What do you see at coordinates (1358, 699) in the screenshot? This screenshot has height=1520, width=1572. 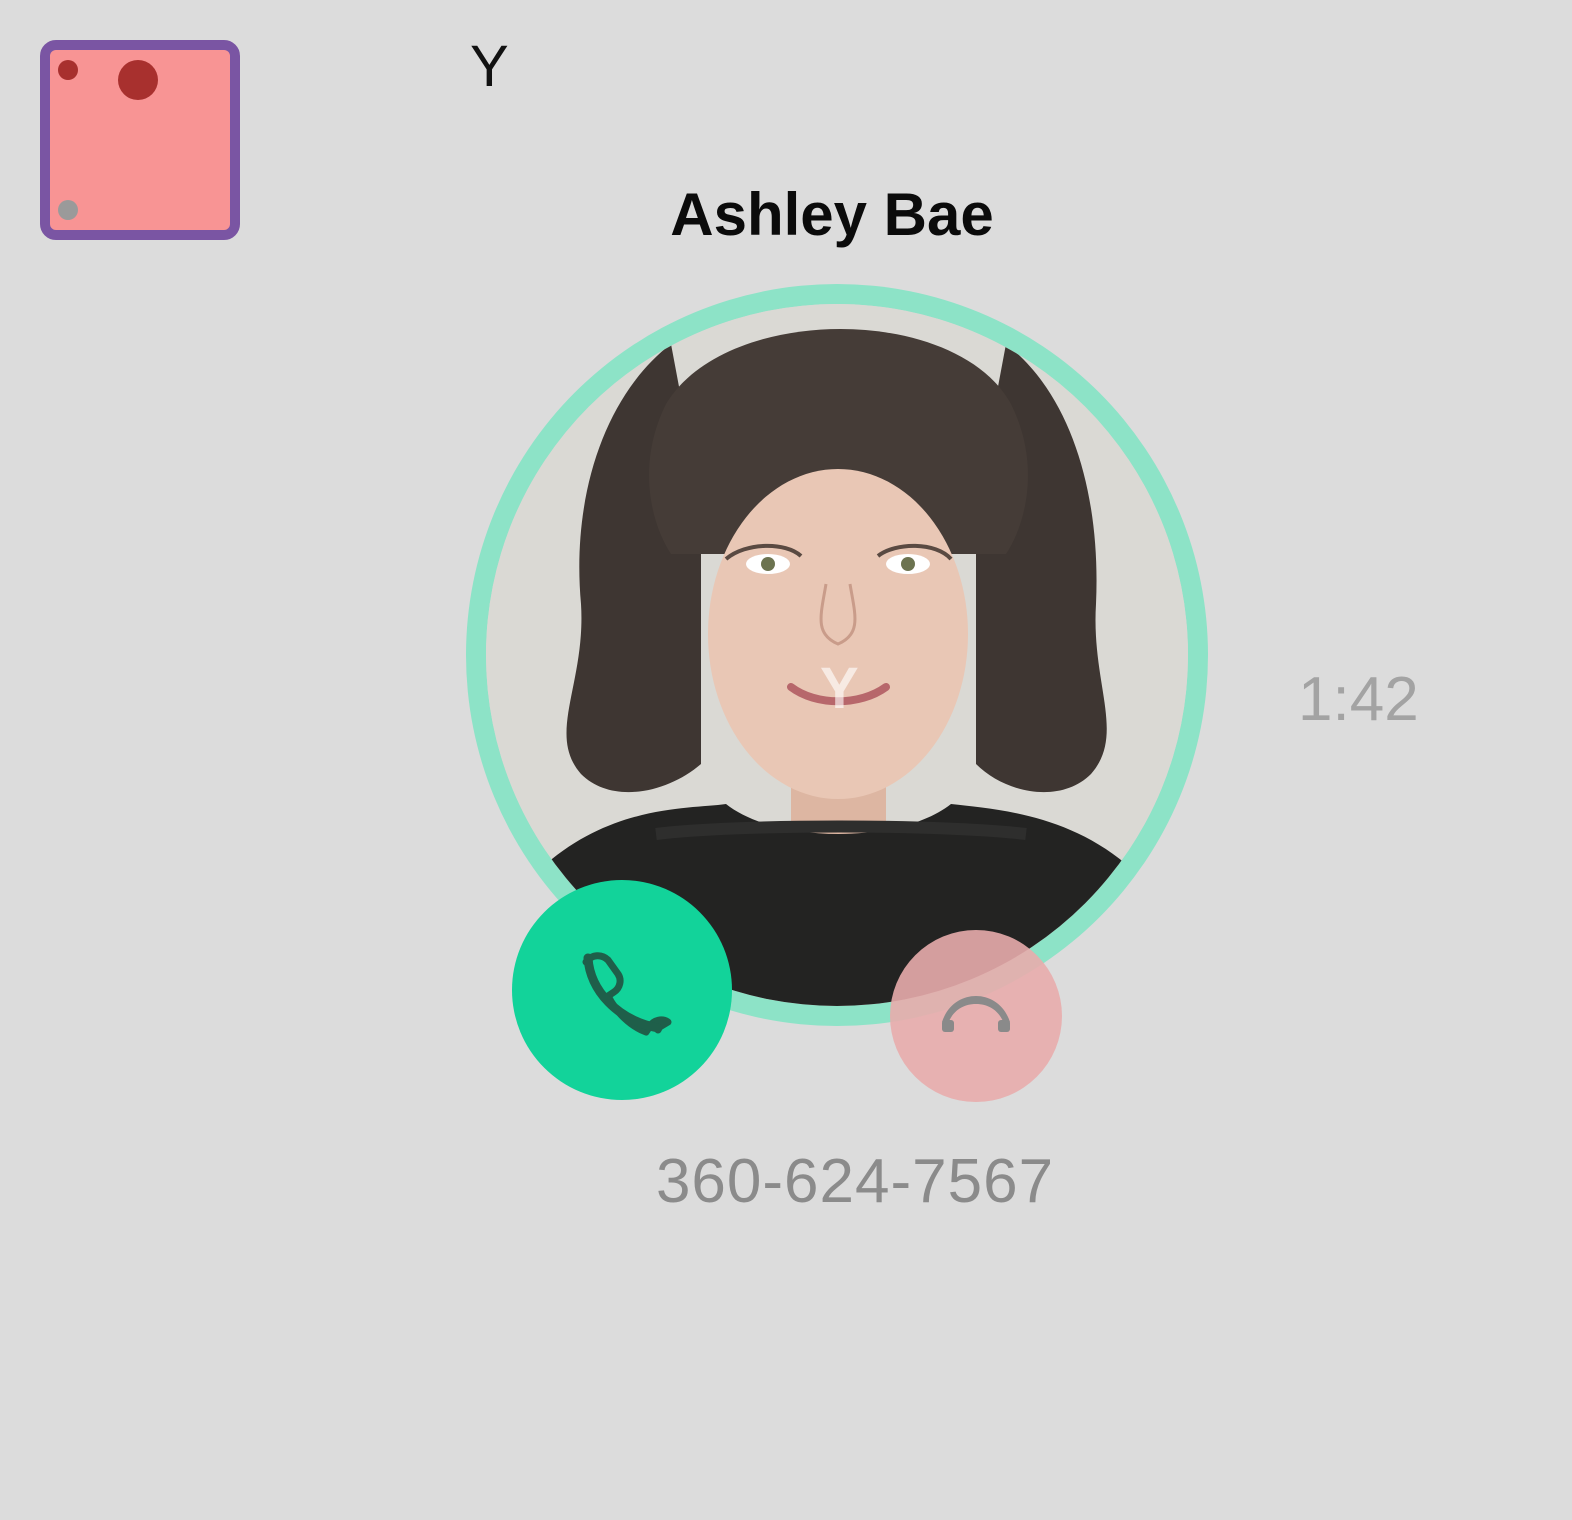 I see `call-timer: 1:42` at bounding box center [1358, 699].